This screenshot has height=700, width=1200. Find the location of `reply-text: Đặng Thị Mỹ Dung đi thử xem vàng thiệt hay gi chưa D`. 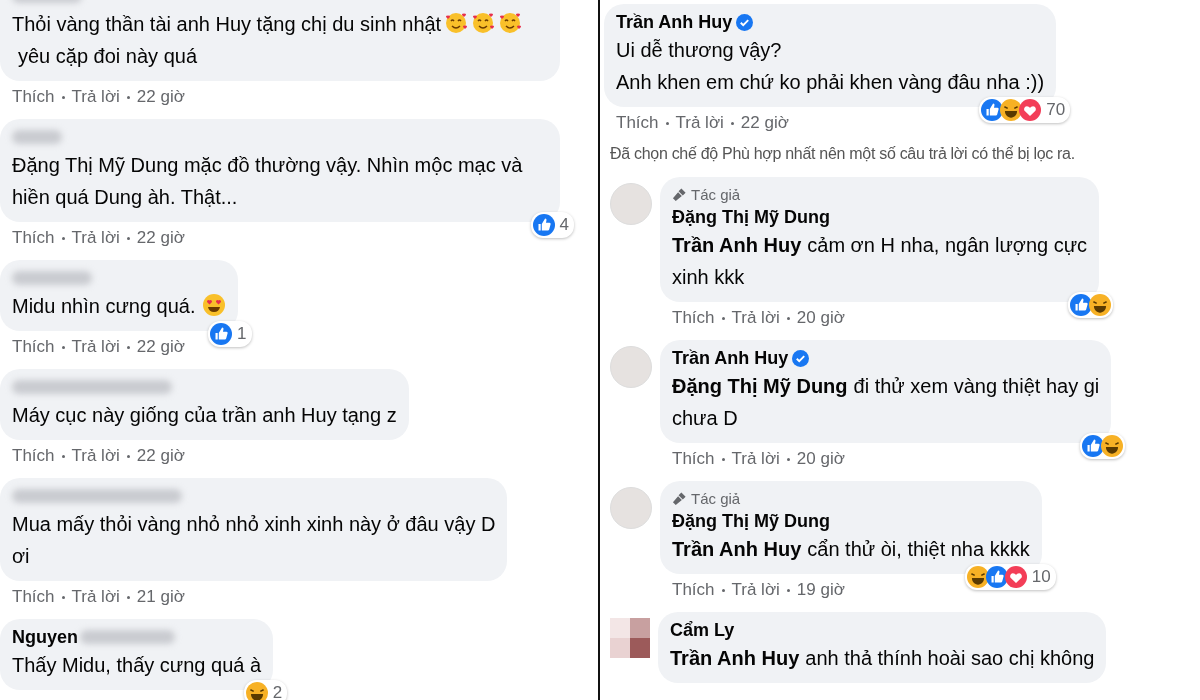

reply-text: Đặng Thị Mỹ Dung đi thử xem vàng thiệt hay gi chưa D is located at coordinates (886, 402).